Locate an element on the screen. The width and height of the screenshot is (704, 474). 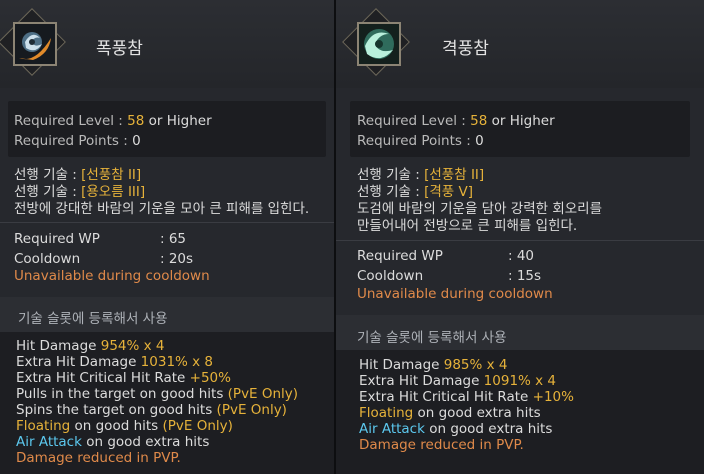
effect-extra-crit-rate: Extra Hit Critical Hit Rate +10% is located at coordinates (466, 397).